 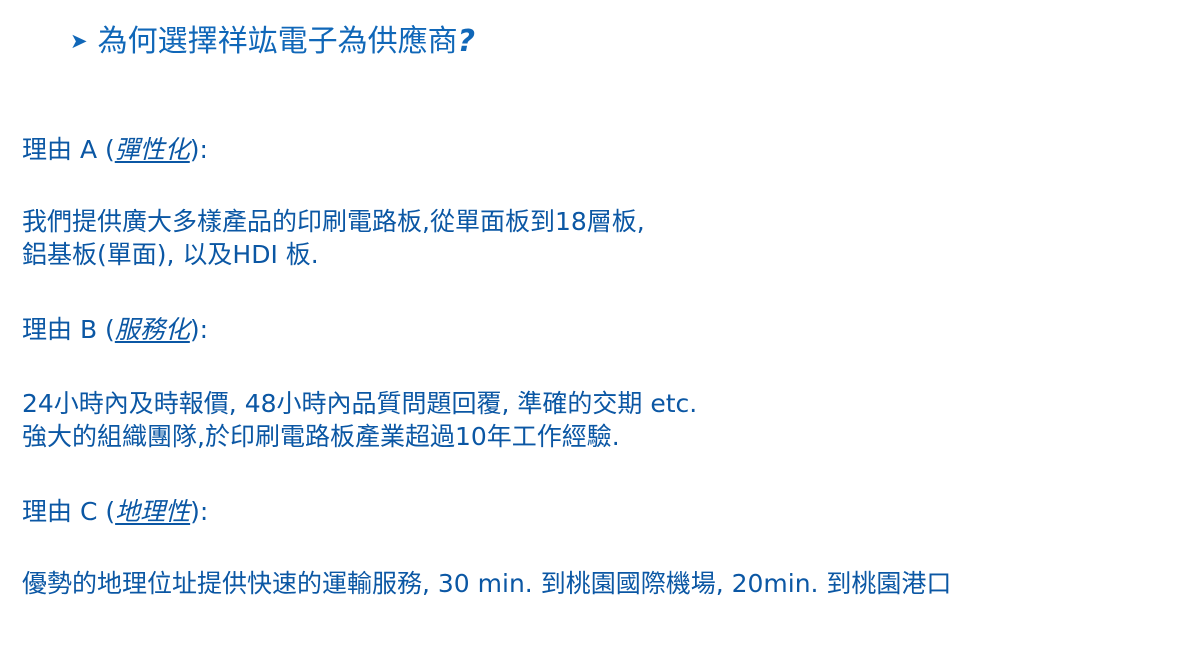 I want to click on reason-c-prefix: 理由 C (, so click(x=69, y=511).